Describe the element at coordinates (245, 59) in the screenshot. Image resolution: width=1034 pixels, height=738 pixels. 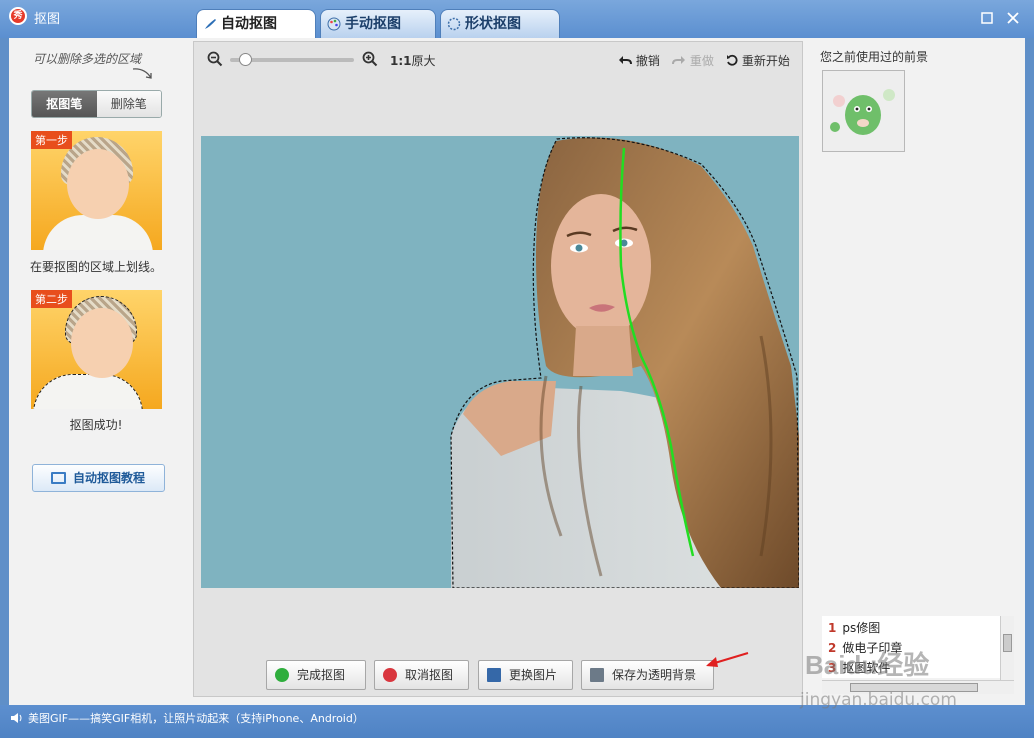
I see `zoom-slider-thumb` at that location.